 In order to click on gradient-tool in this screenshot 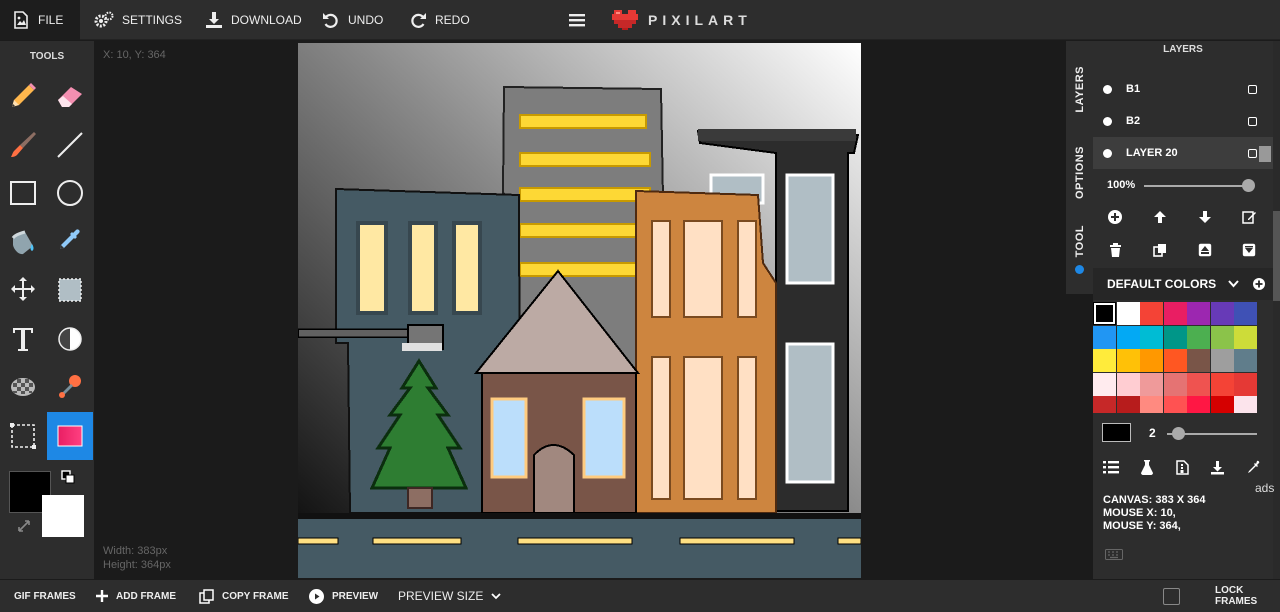, I will do `click(70, 436)`.